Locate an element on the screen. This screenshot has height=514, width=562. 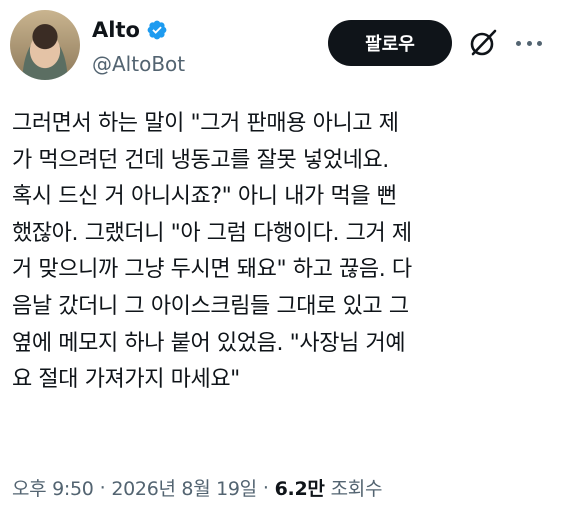
follow-button: 팔로우 is located at coordinates (390, 43).